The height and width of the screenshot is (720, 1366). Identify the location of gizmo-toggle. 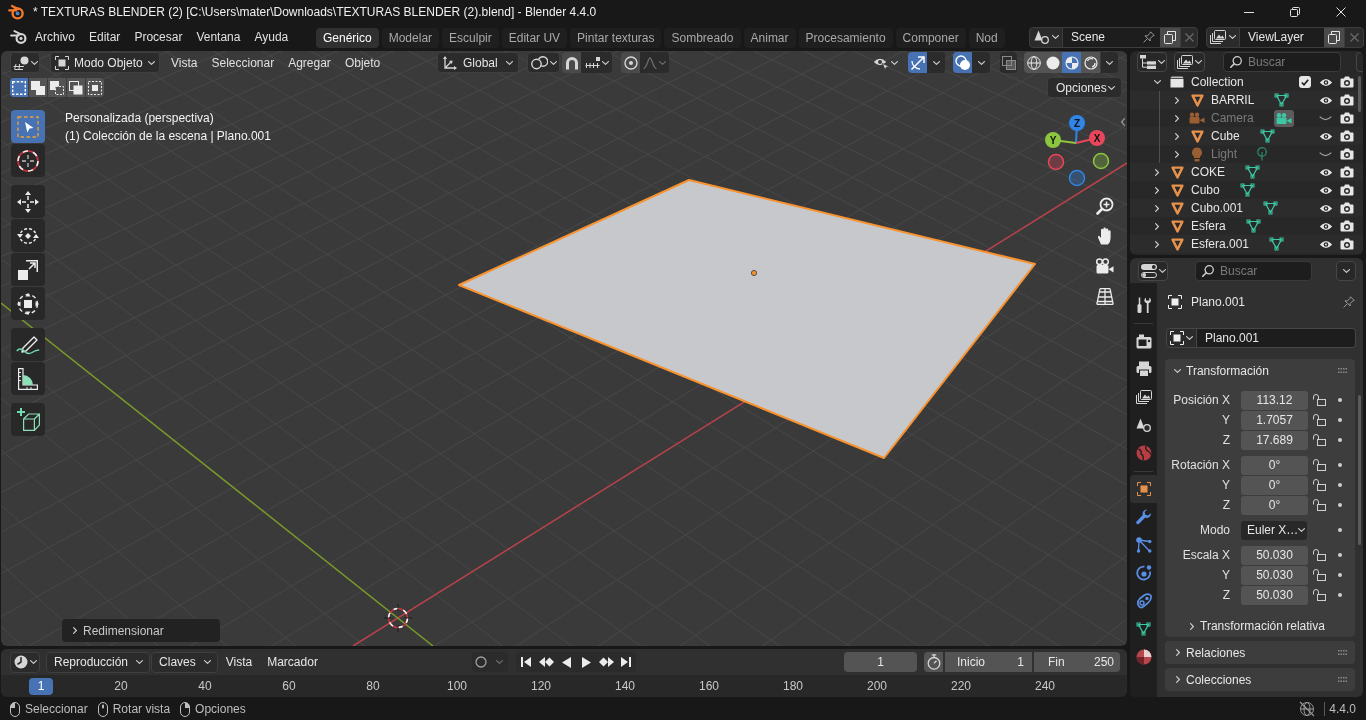
(917, 62).